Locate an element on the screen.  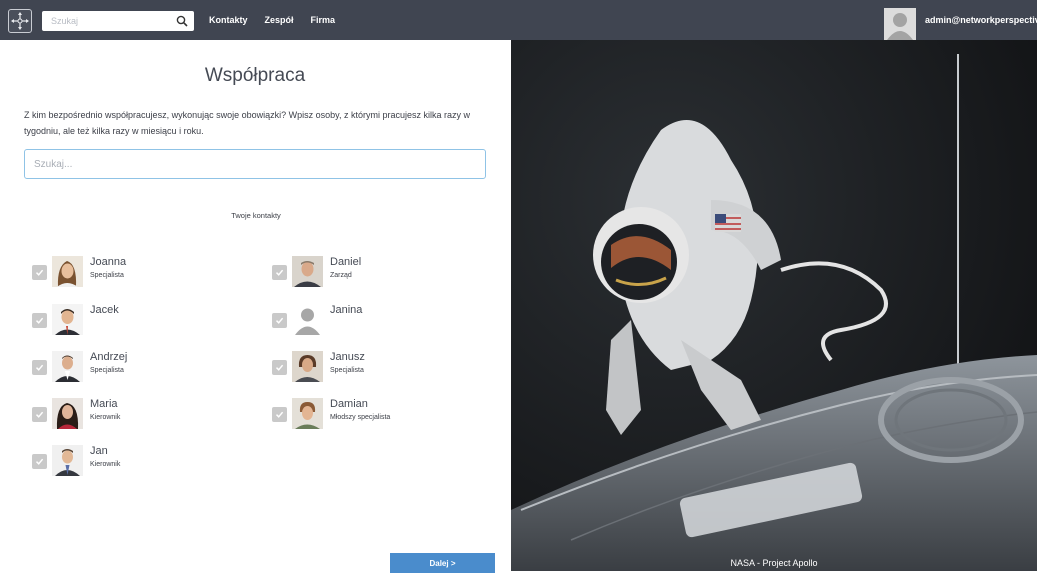
top-search is located at coordinates (118, 21).